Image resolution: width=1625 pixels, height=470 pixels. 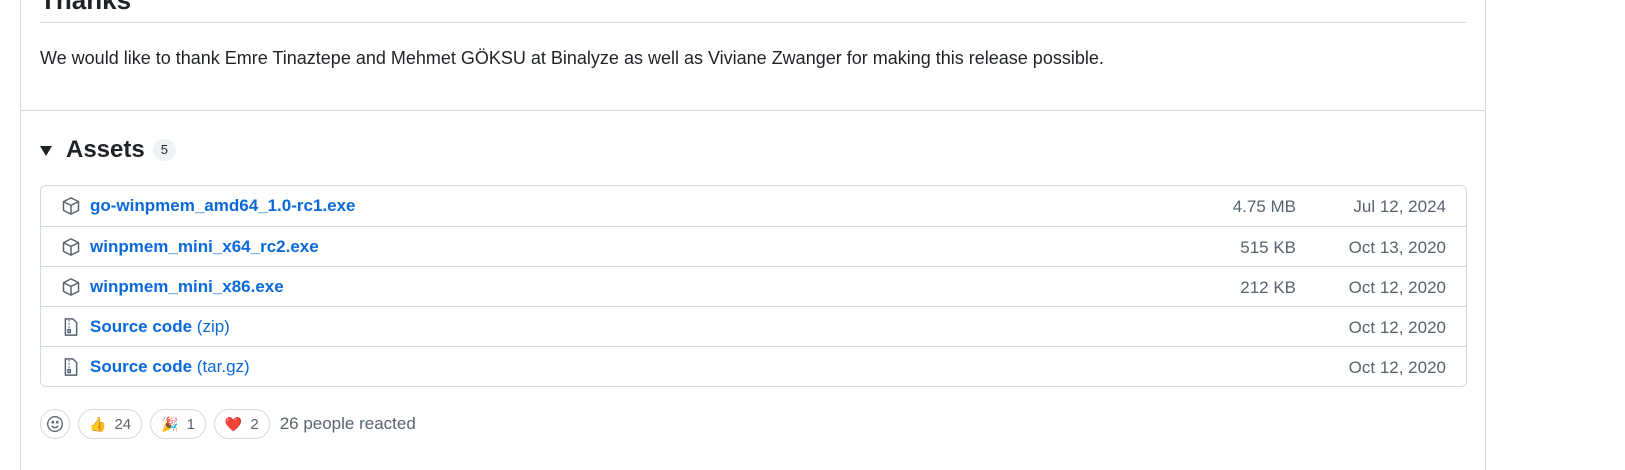 I want to click on reaction-heart: ❤️ 2, so click(x=241, y=424).